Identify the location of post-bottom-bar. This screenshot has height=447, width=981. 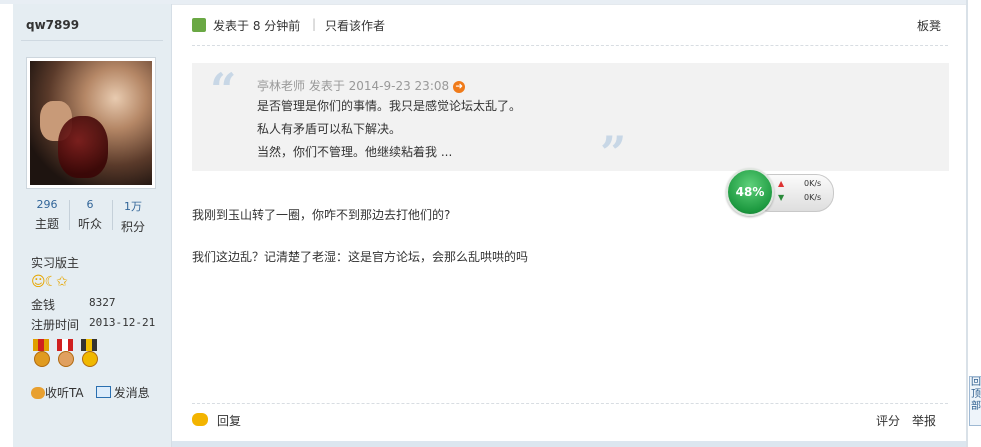
(569, 444).